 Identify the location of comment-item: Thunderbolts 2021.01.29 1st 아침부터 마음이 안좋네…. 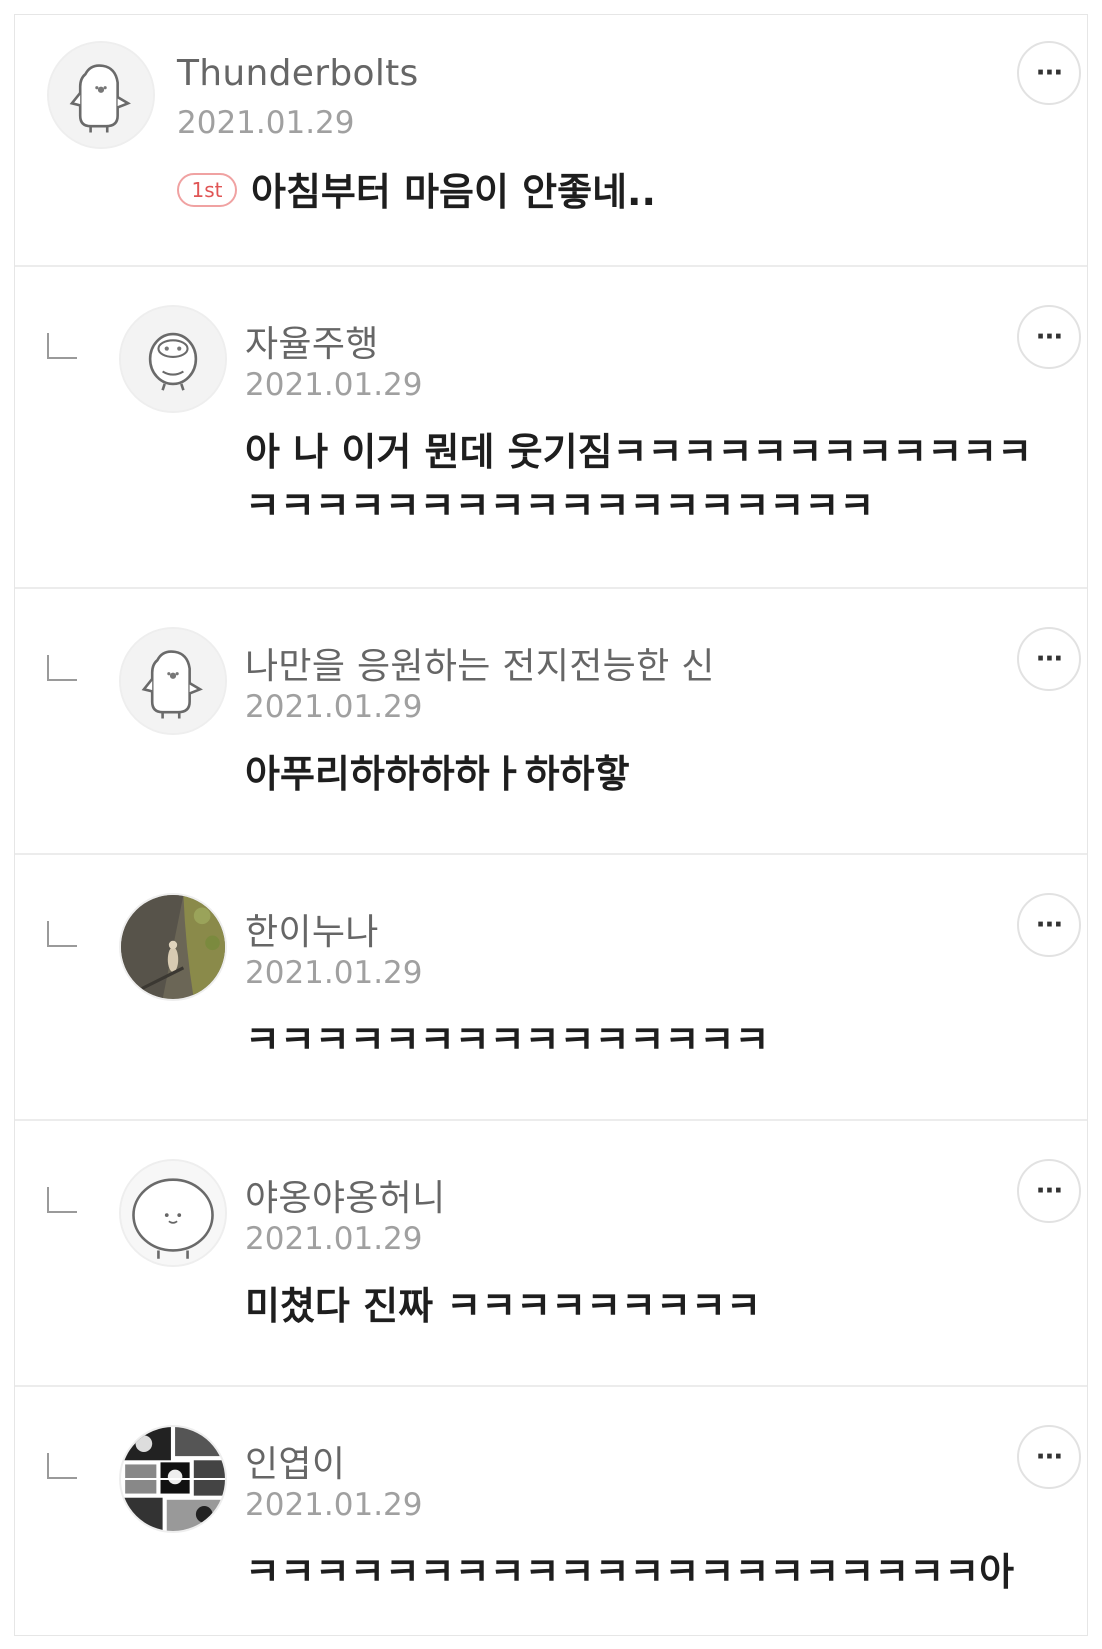
(551, 141).